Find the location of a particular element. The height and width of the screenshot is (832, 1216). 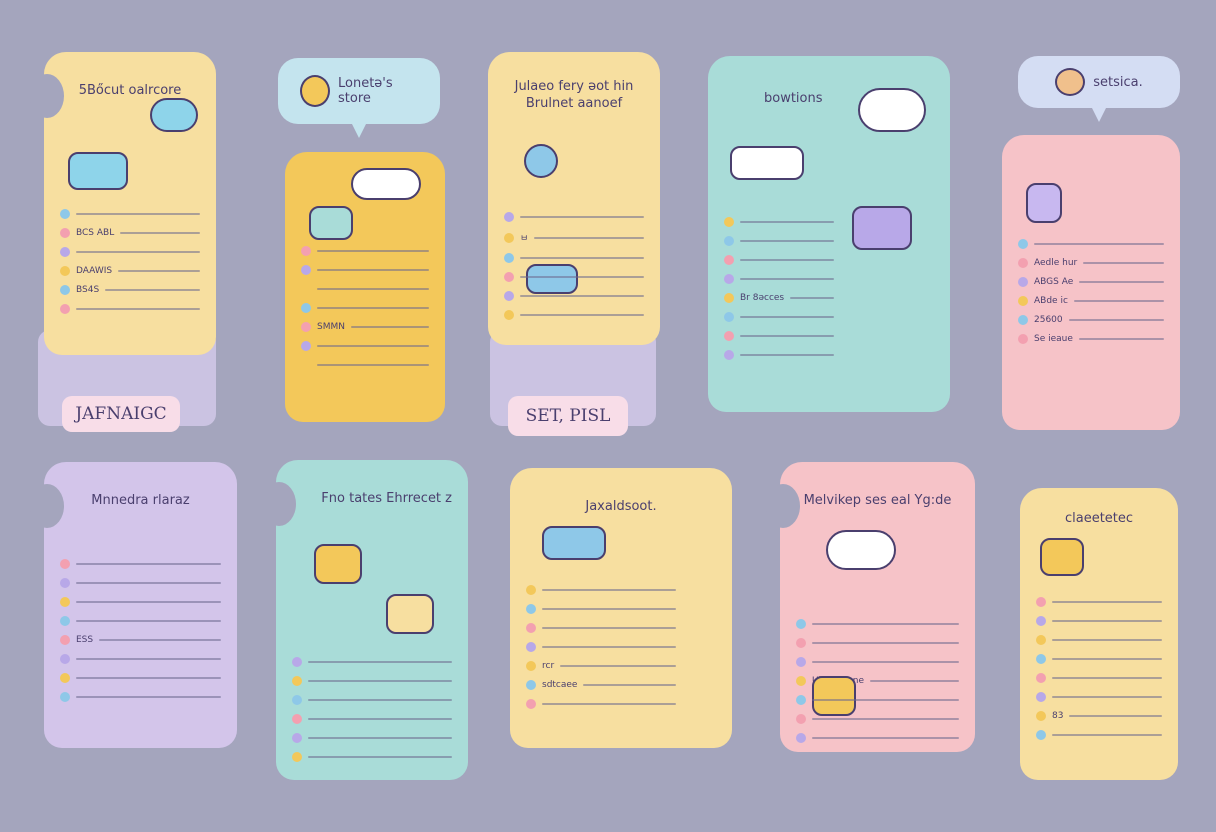

list-item-label: Se ieaue is located at coordinates (1053, 339).